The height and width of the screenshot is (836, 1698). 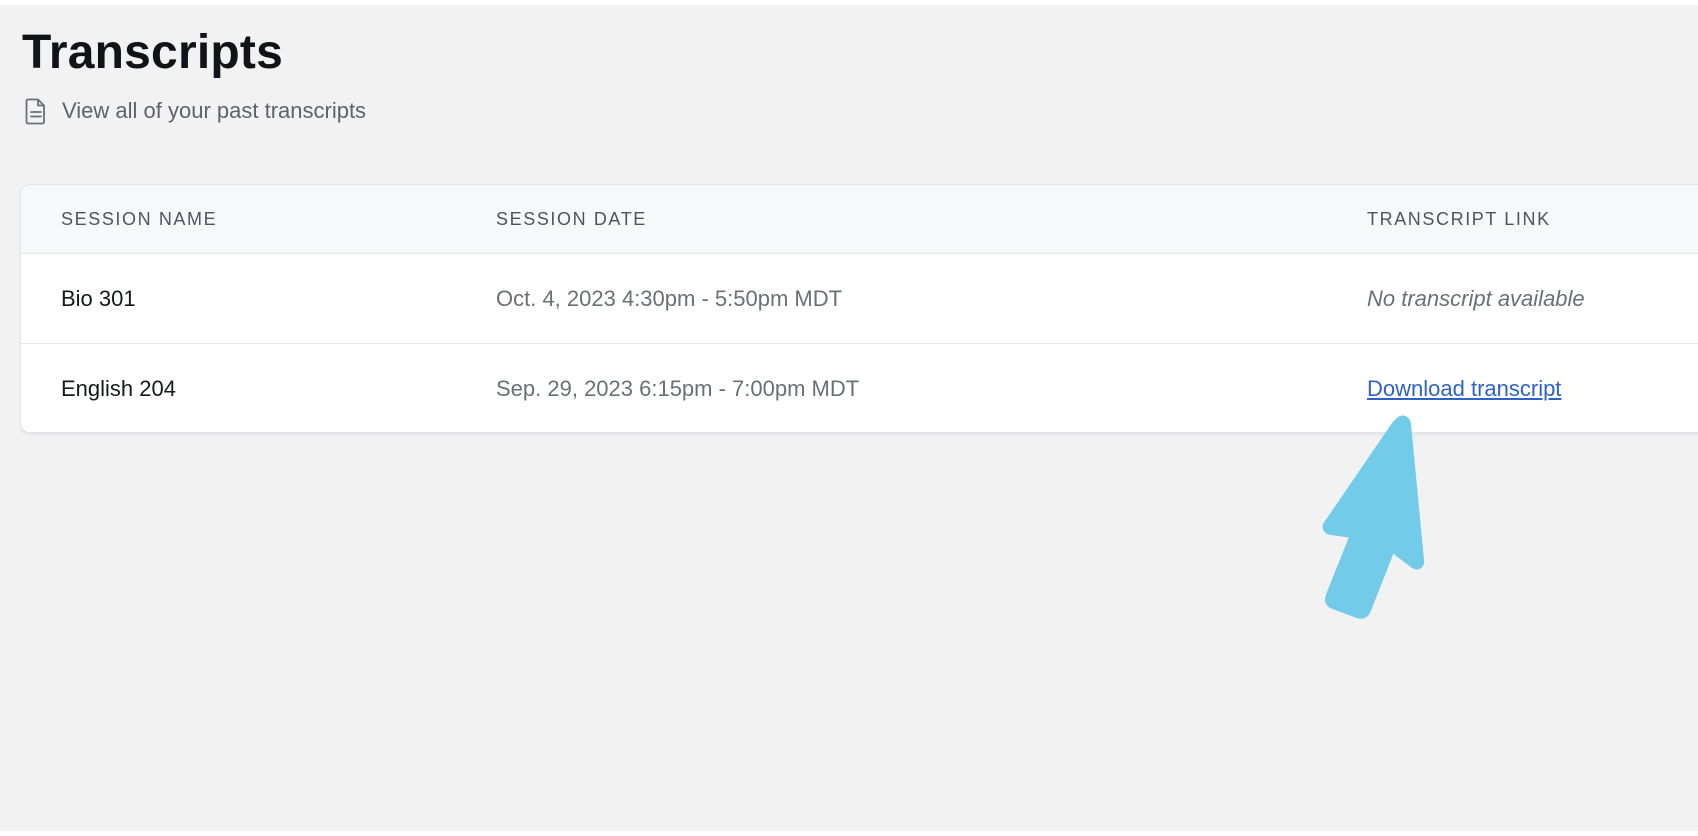 I want to click on session-date-cell: Oct. 4, 2023 4:30pm - 5:50pm MDT, so click(x=669, y=298).